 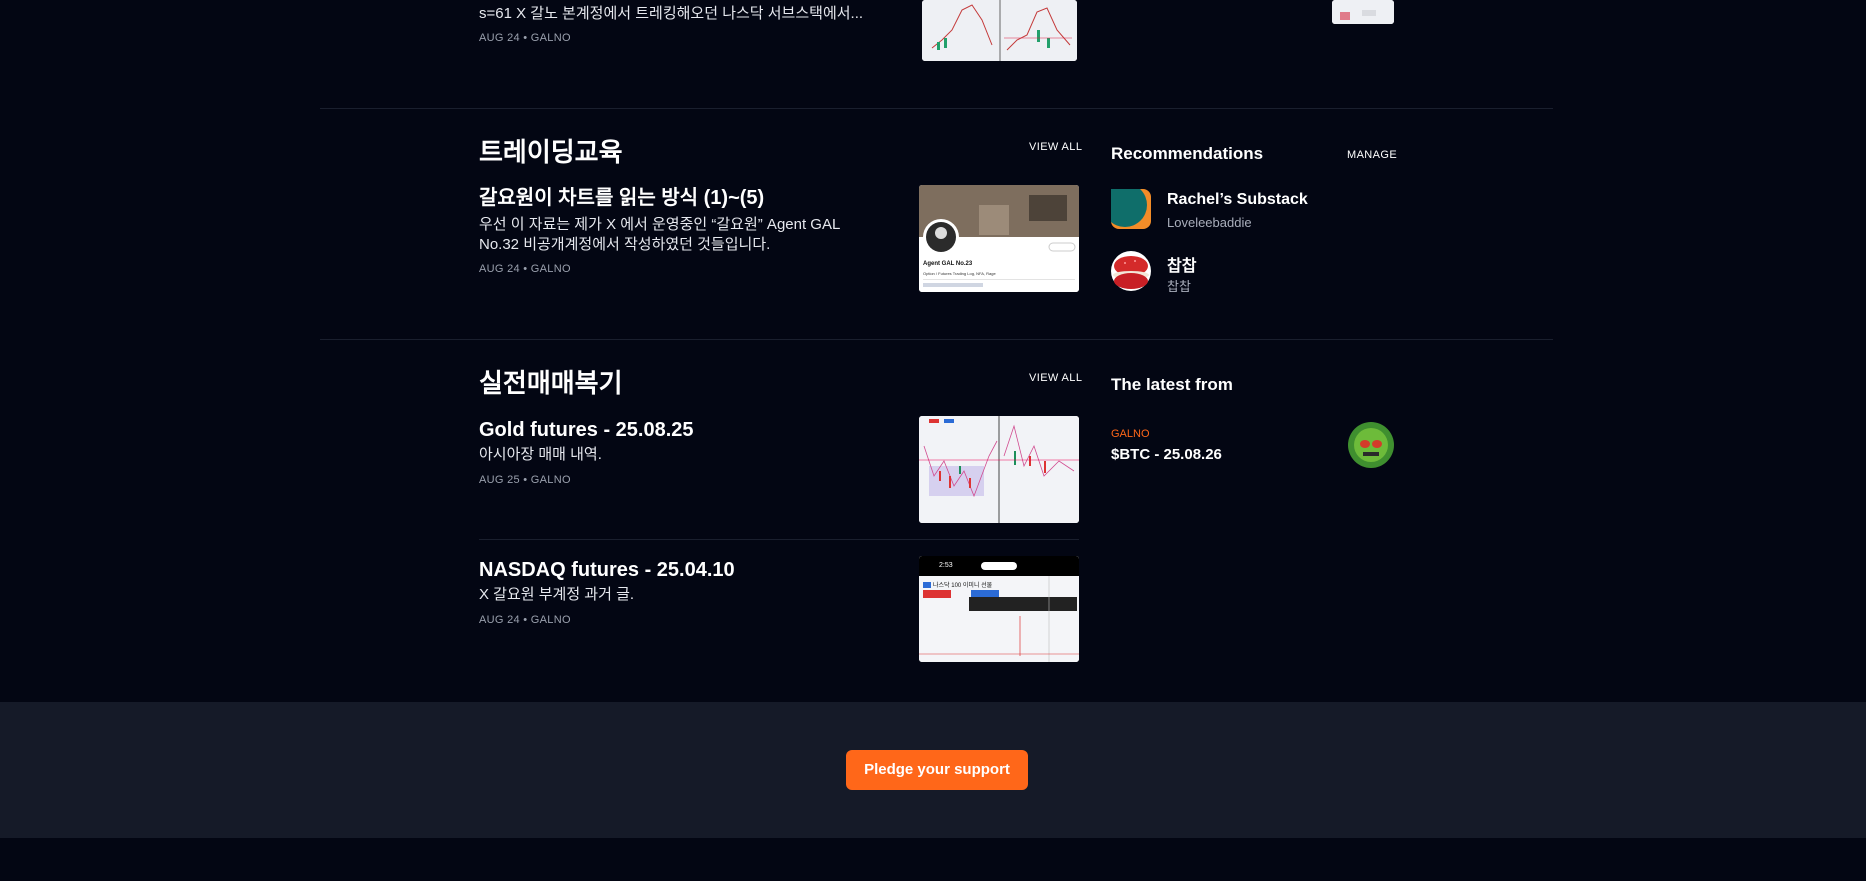 I want to click on latest-author: GALNO, so click(x=1130, y=434).